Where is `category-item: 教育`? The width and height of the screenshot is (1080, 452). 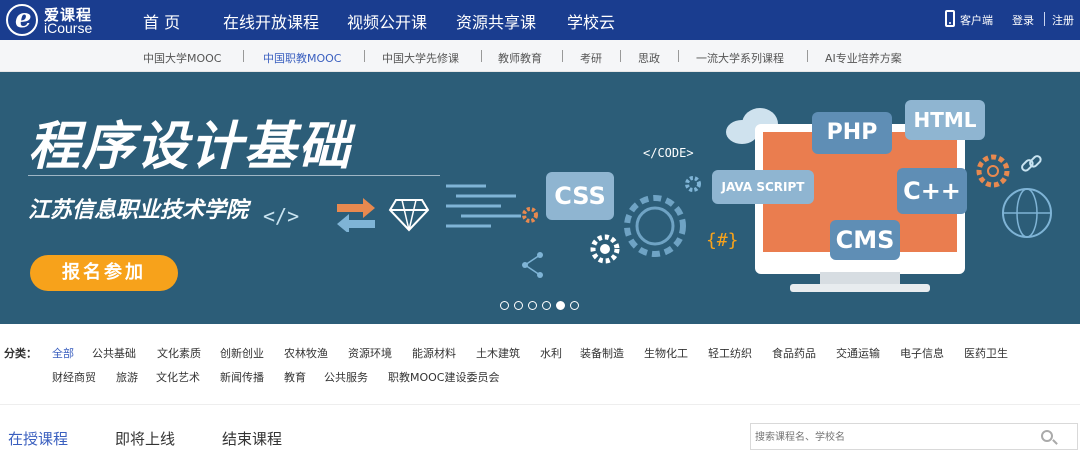 category-item: 教育 is located at coordinates (295, 377).